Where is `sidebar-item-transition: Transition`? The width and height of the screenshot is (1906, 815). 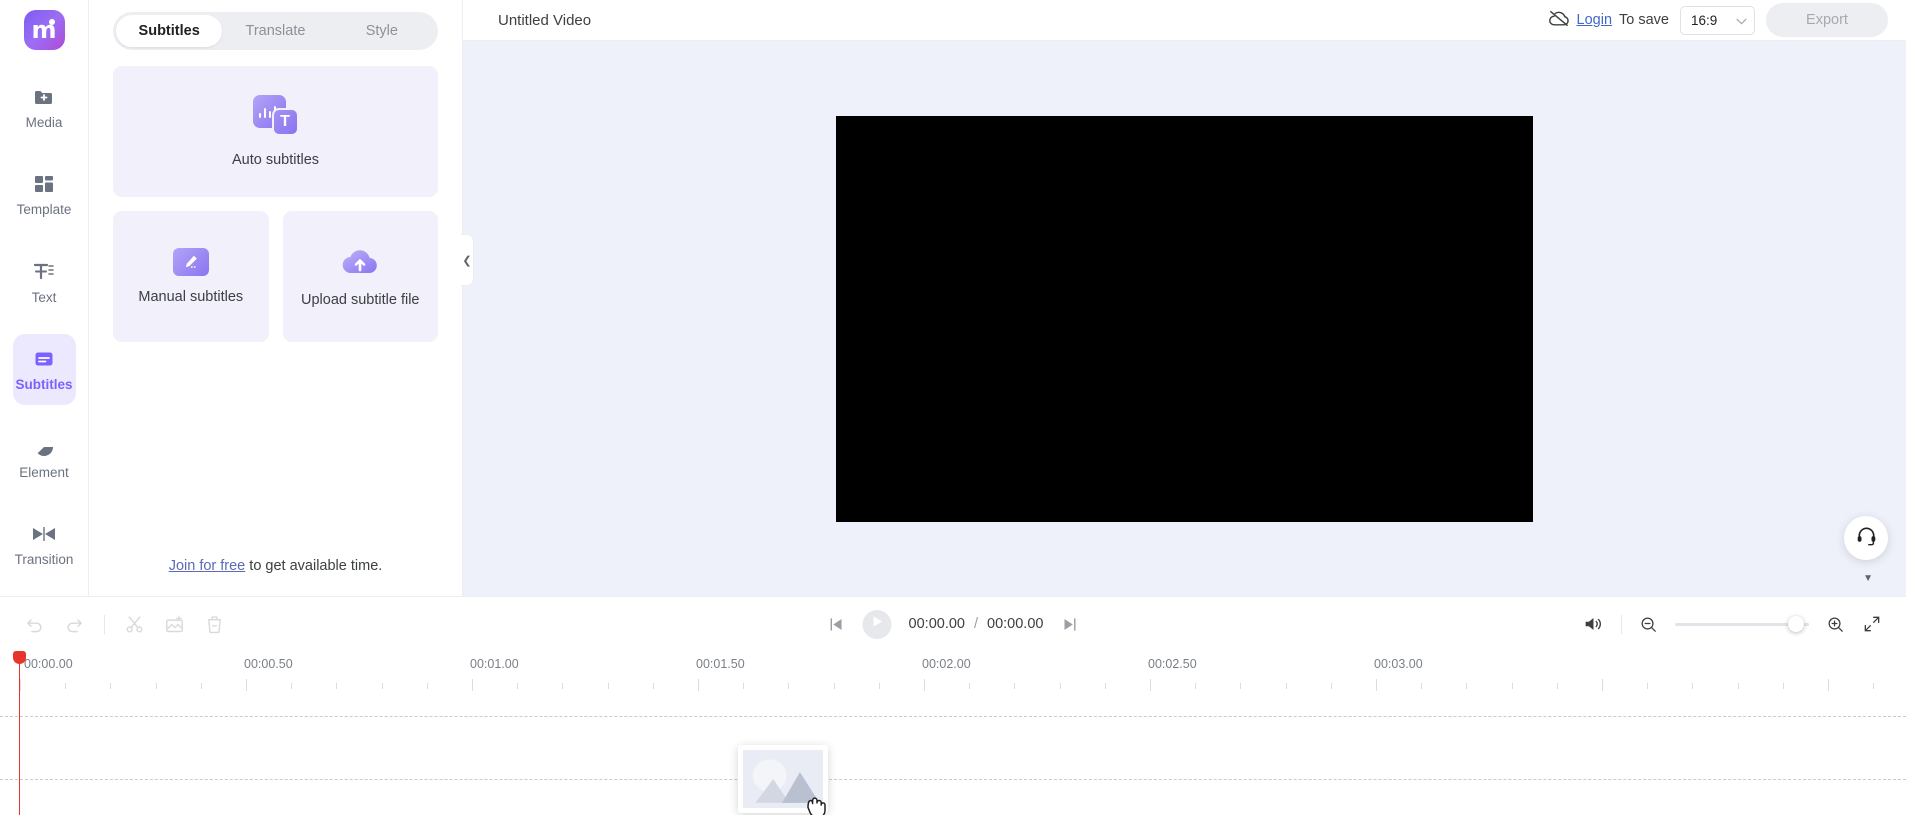 sidebar-item-transition: Transition is located at coordinates (44, 544).